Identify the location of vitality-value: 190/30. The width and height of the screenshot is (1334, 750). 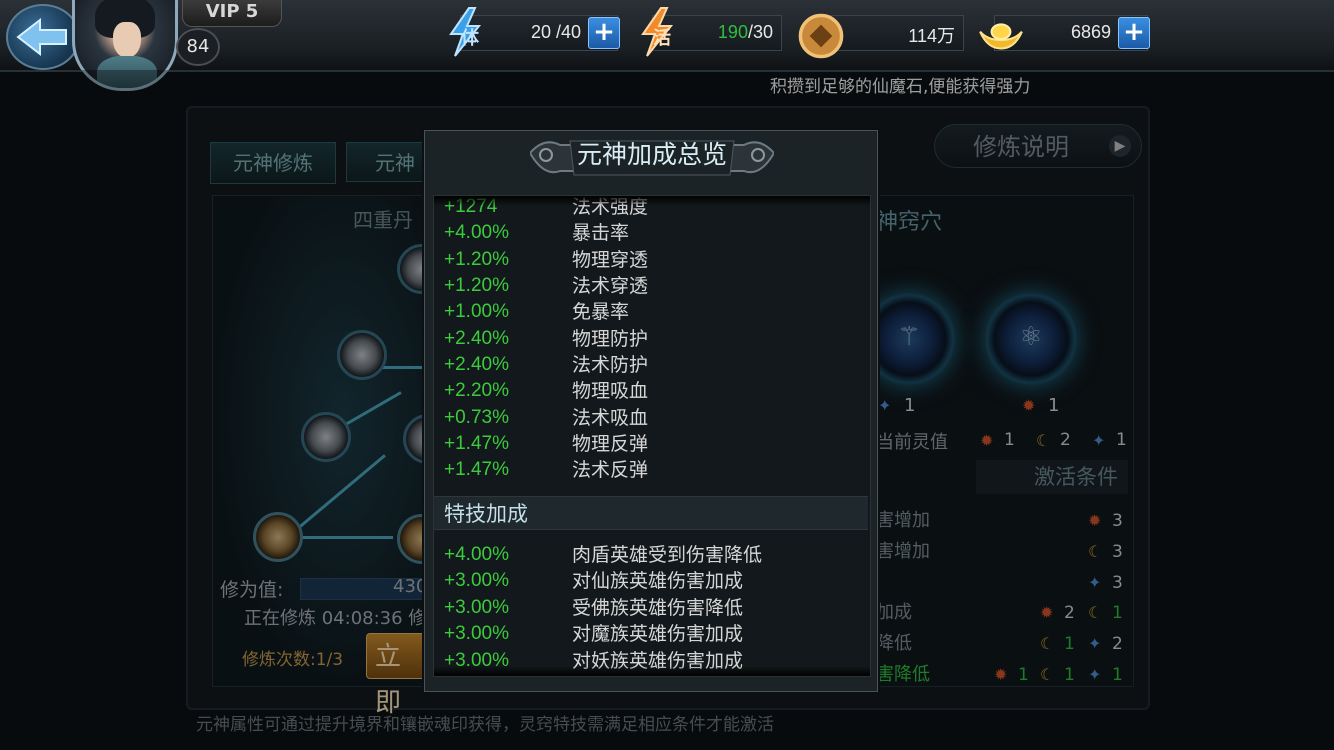
(745, 32).